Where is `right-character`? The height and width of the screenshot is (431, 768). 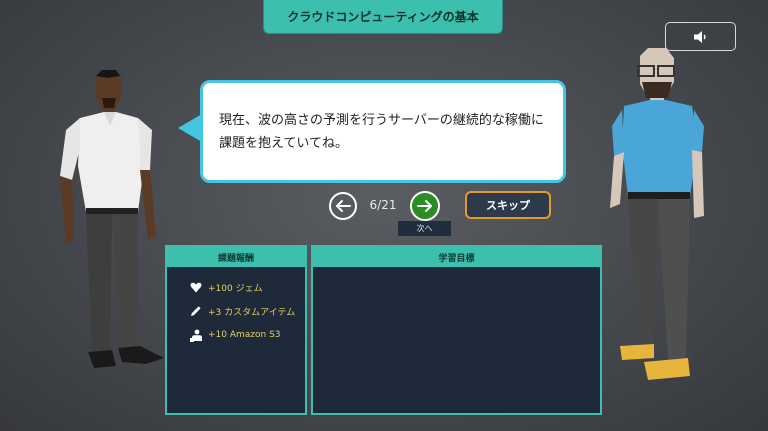 right-character is located at coordinates (657, 214).